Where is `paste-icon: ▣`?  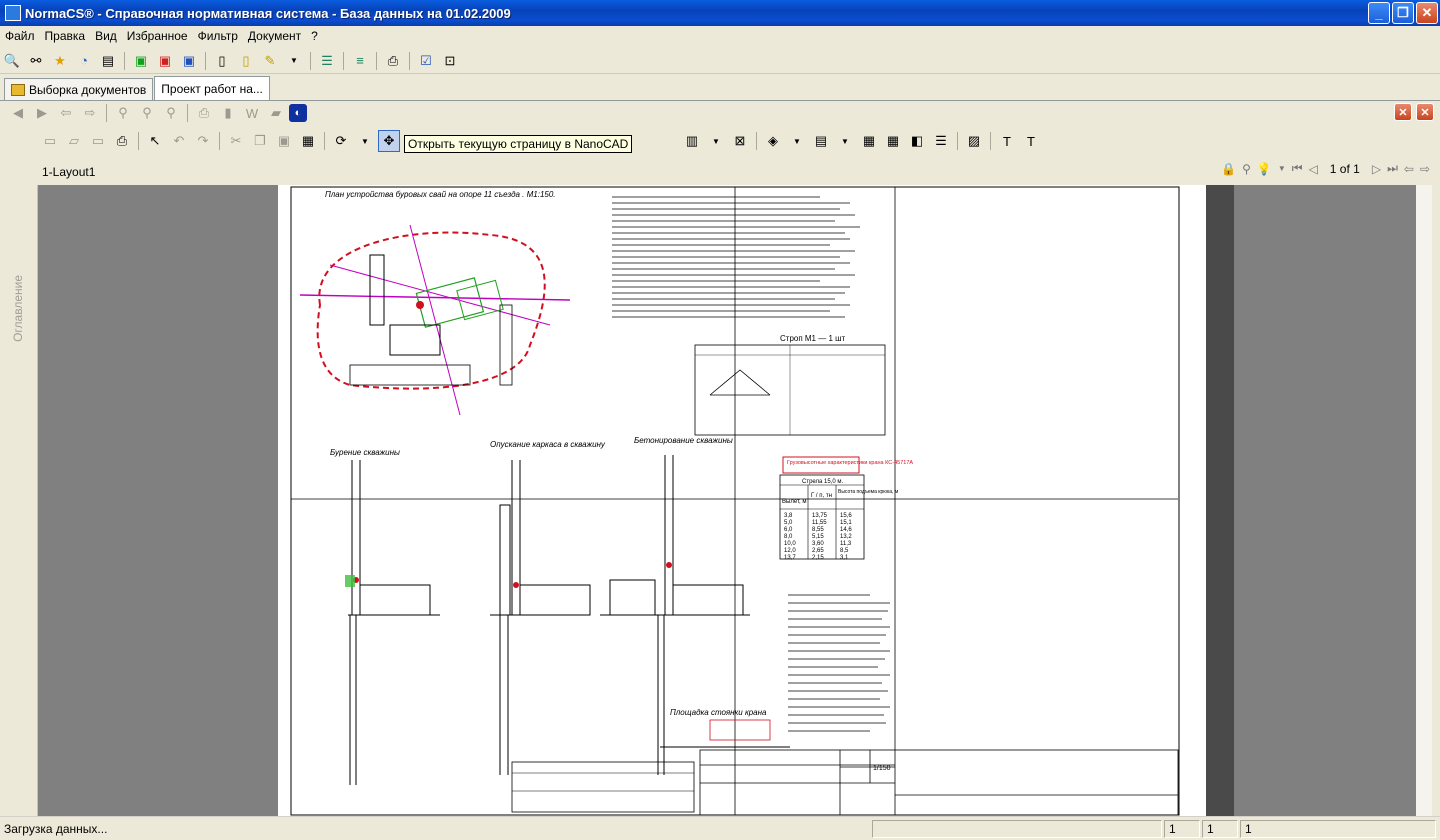
paste-icon: ▣ is located at coordinates (284, 141).